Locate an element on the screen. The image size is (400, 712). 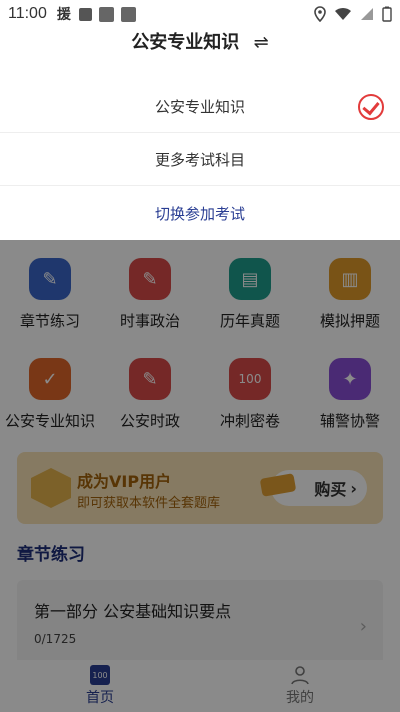
sheet-title: 公安专业知识 ⇌ is located at coordinates (200, 41).